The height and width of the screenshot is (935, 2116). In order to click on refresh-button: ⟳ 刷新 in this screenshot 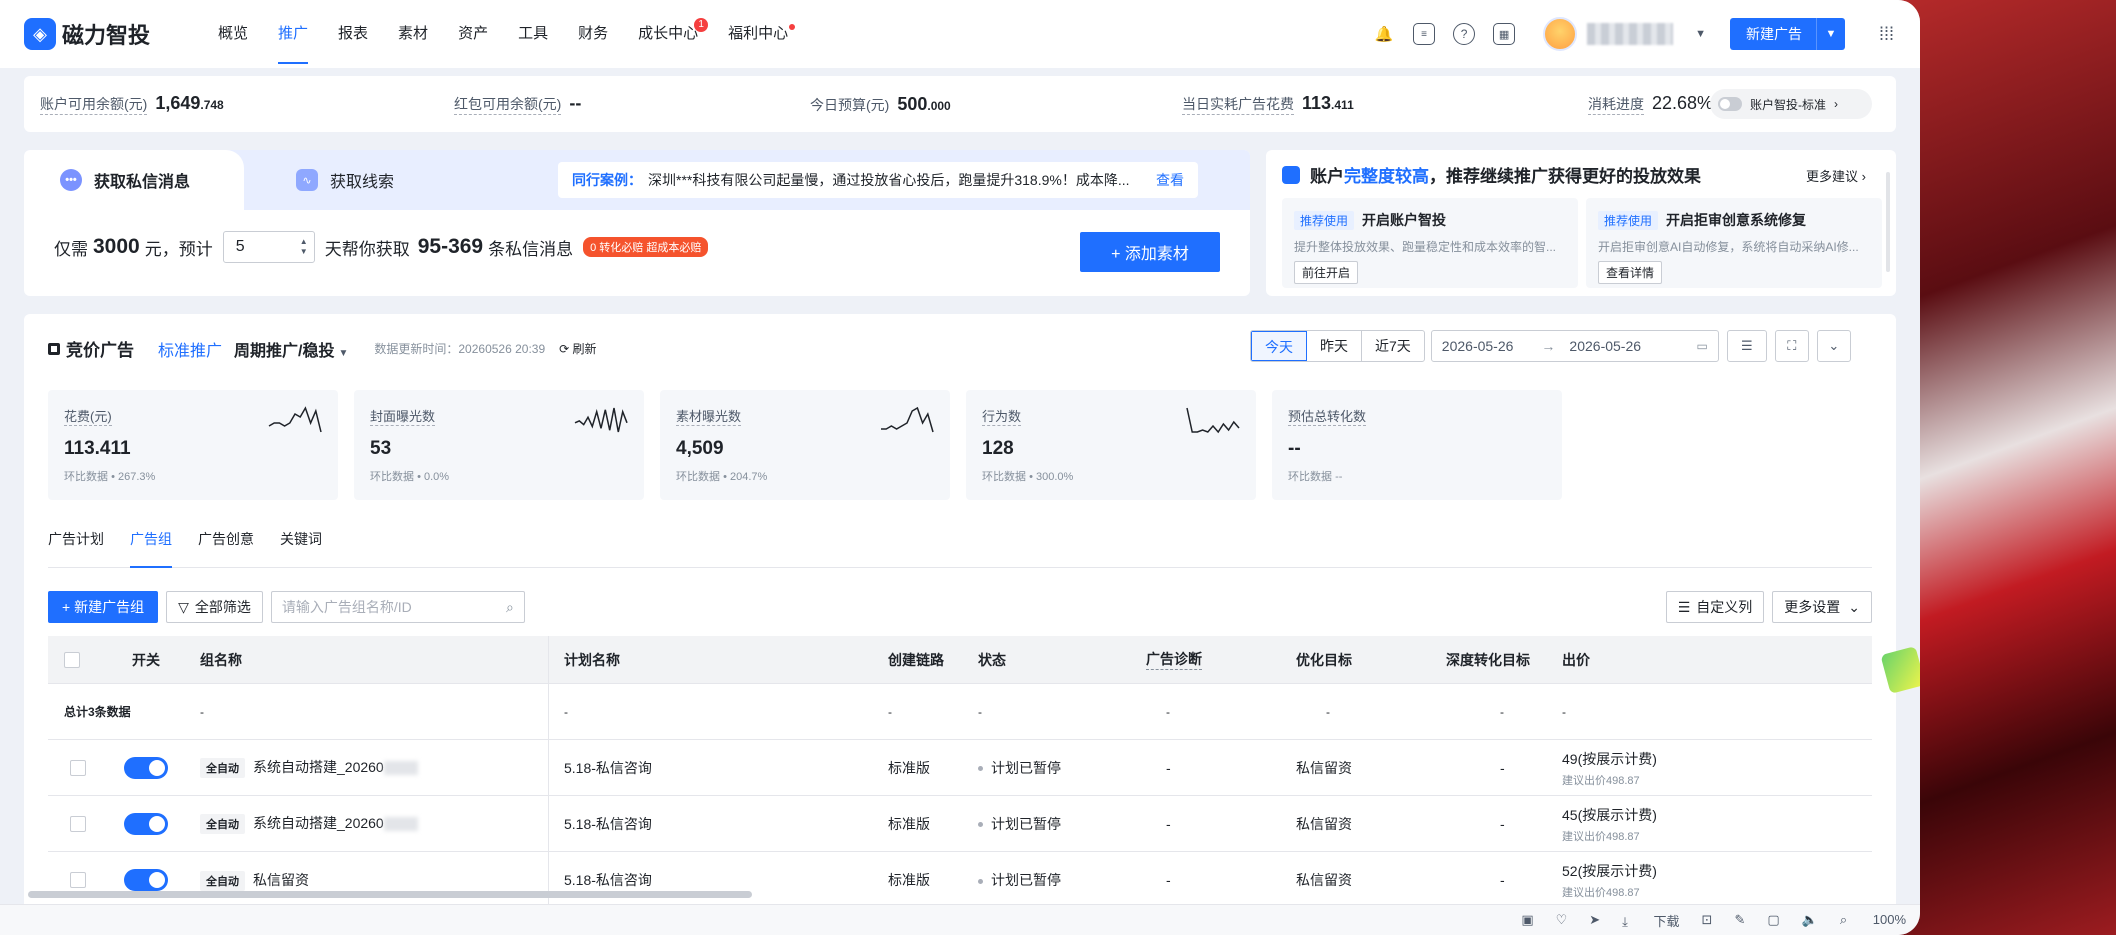, I will do `click(577, 348)`.